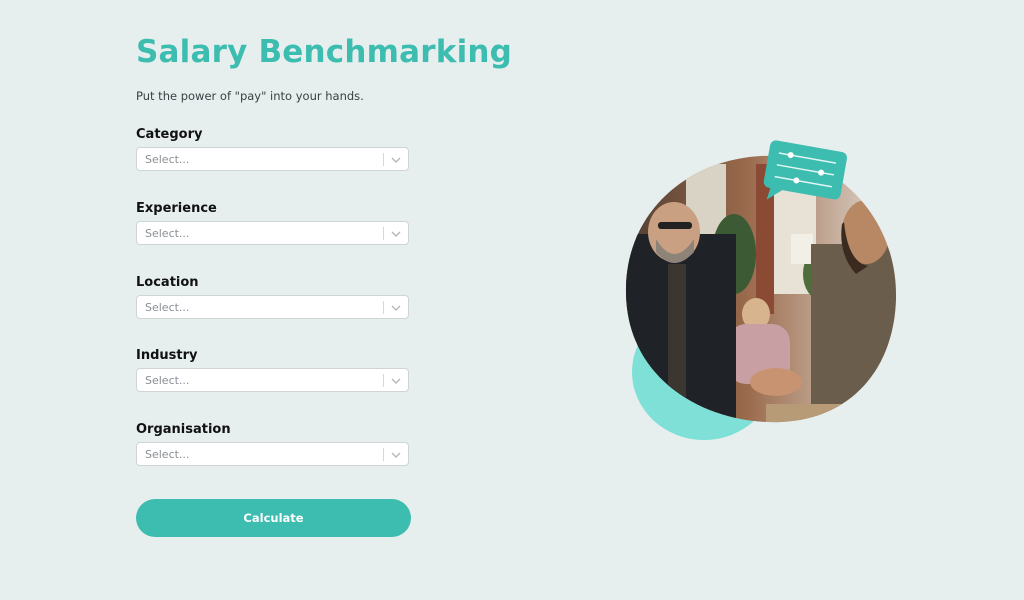  Describe the element at coordinates (324, 52) in the screenshot. I see `page-title: Salary Benchmarking` at that location.